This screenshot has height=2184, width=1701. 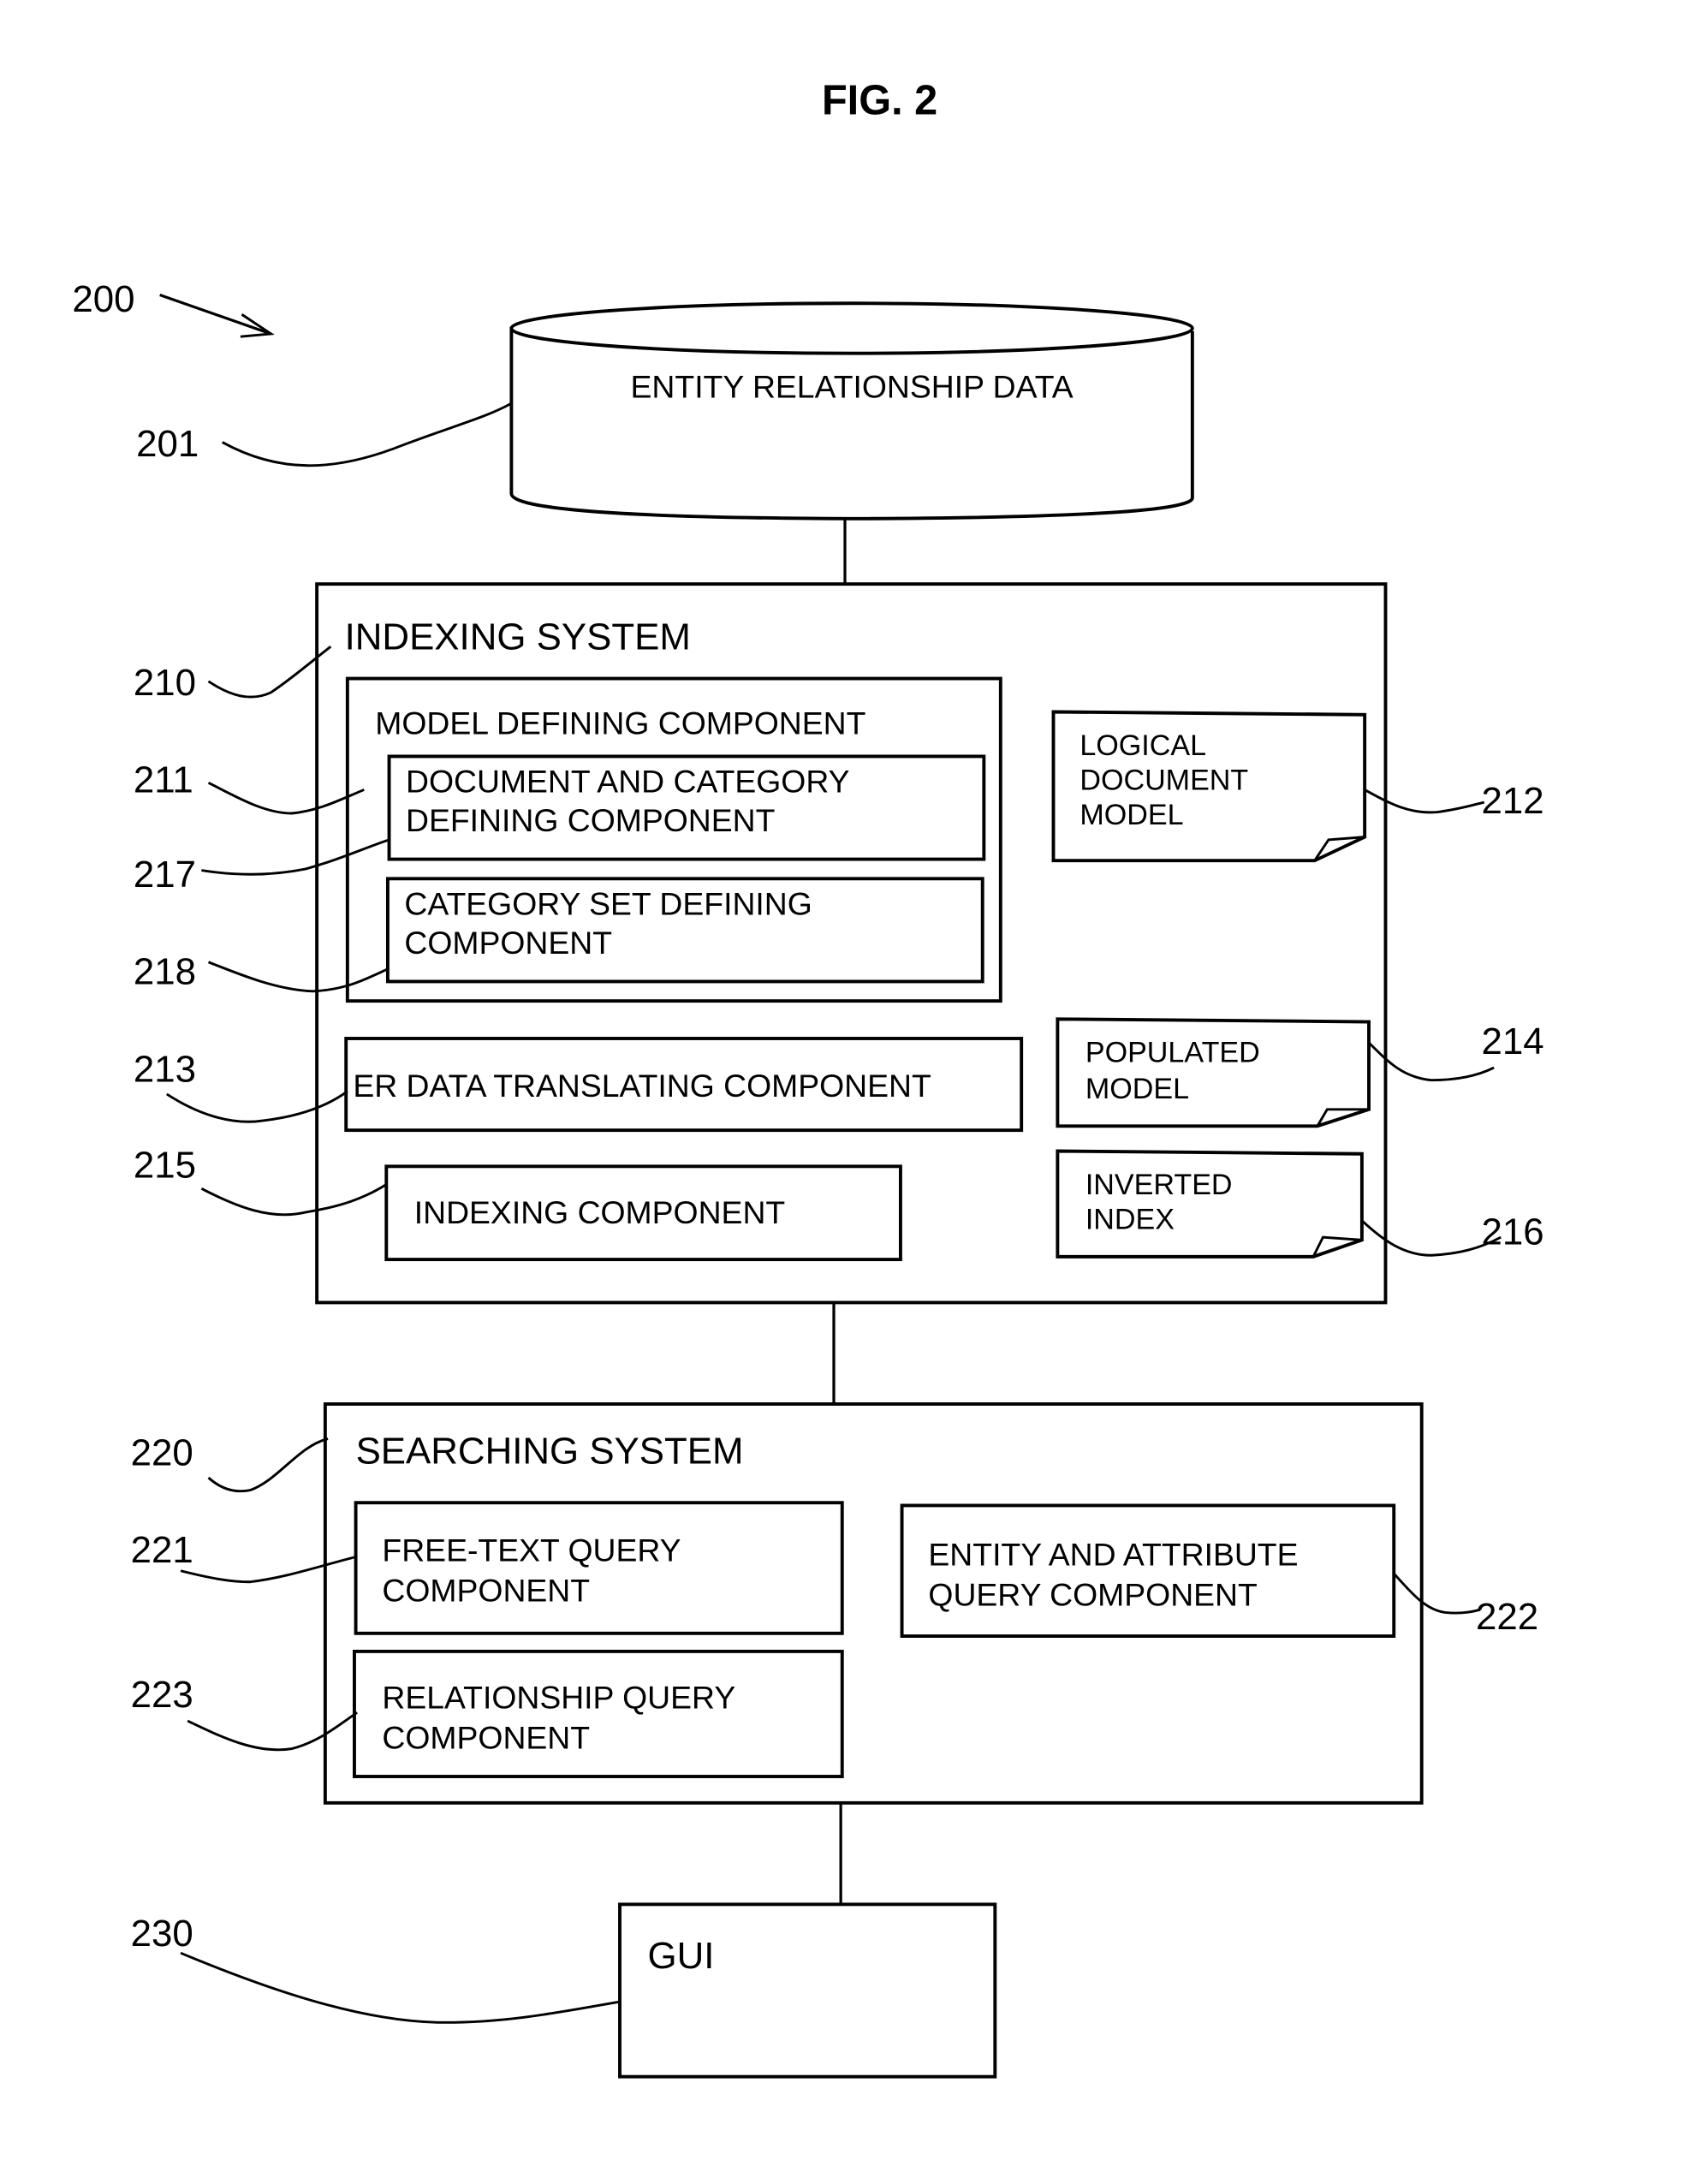 I want to click on logical-model-line-3: MODEL, so click(x=1131, y=815).